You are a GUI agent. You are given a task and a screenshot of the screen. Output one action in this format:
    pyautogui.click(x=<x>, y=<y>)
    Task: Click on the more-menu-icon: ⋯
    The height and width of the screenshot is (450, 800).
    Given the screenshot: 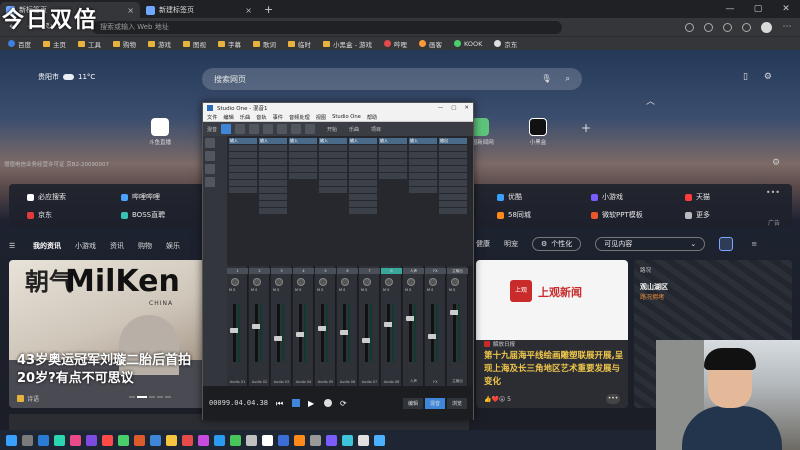 What is the action you would take?
    pyautogui.click(x=787, y=27)
    